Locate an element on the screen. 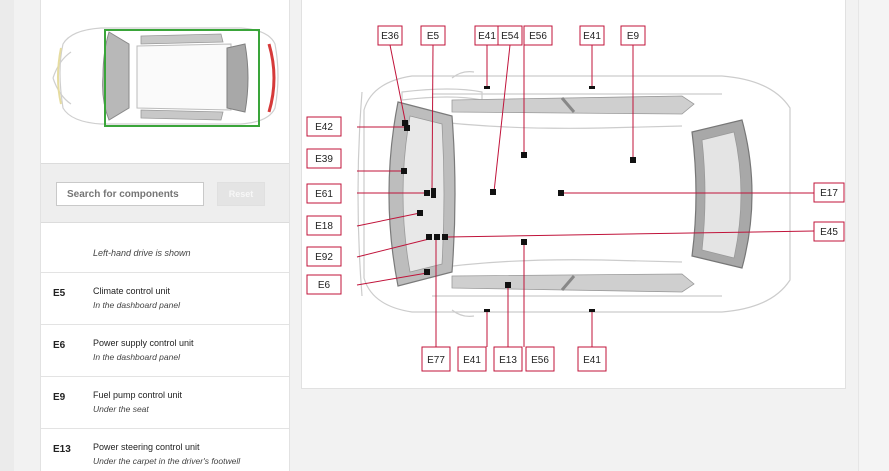 Image resolution: width=889 pixels, height=471 pixels. svg-text: E39 is located at coordinates (324, 159).